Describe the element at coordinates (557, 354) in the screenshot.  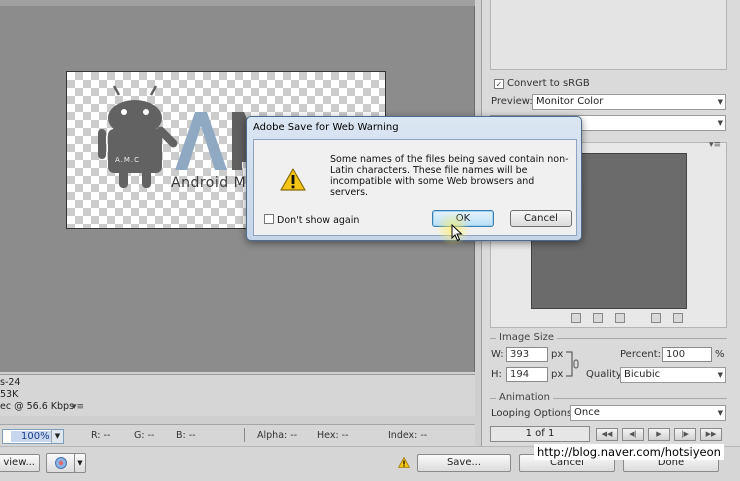
I see `width-unit: px` at that location.